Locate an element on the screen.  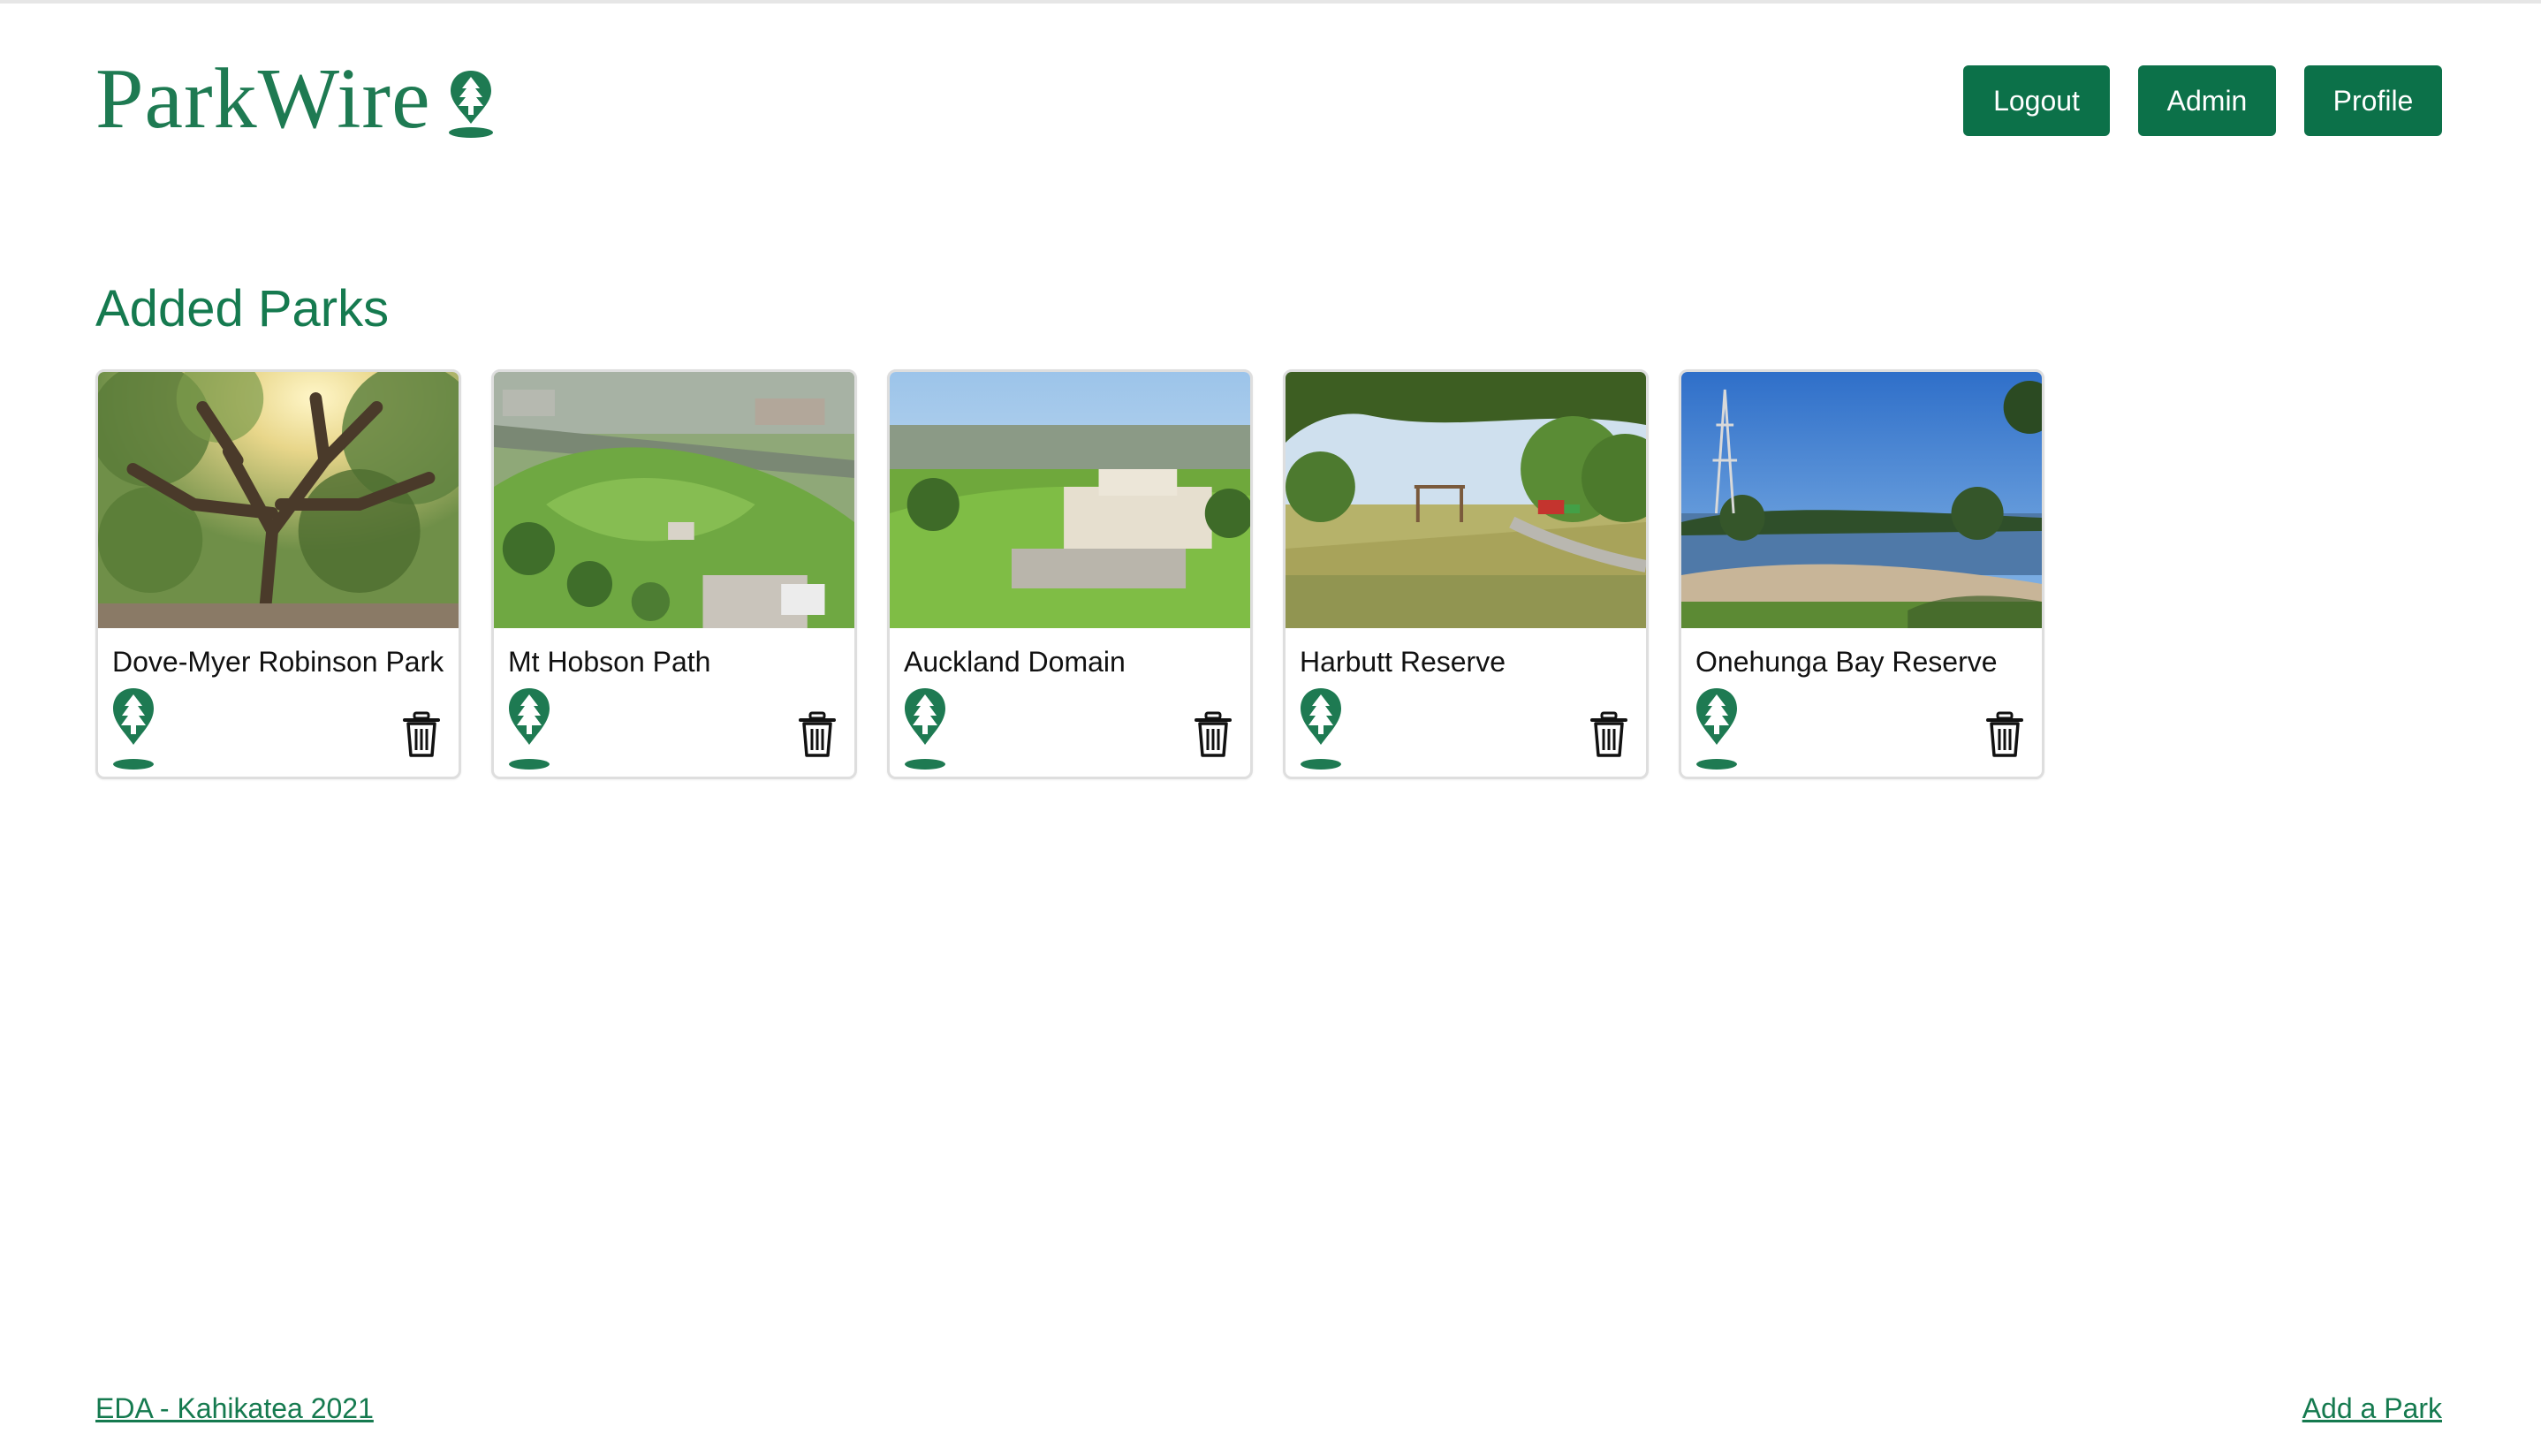
park-card: Dove-Myer Robinson Park is located at coordinates (278, 574).